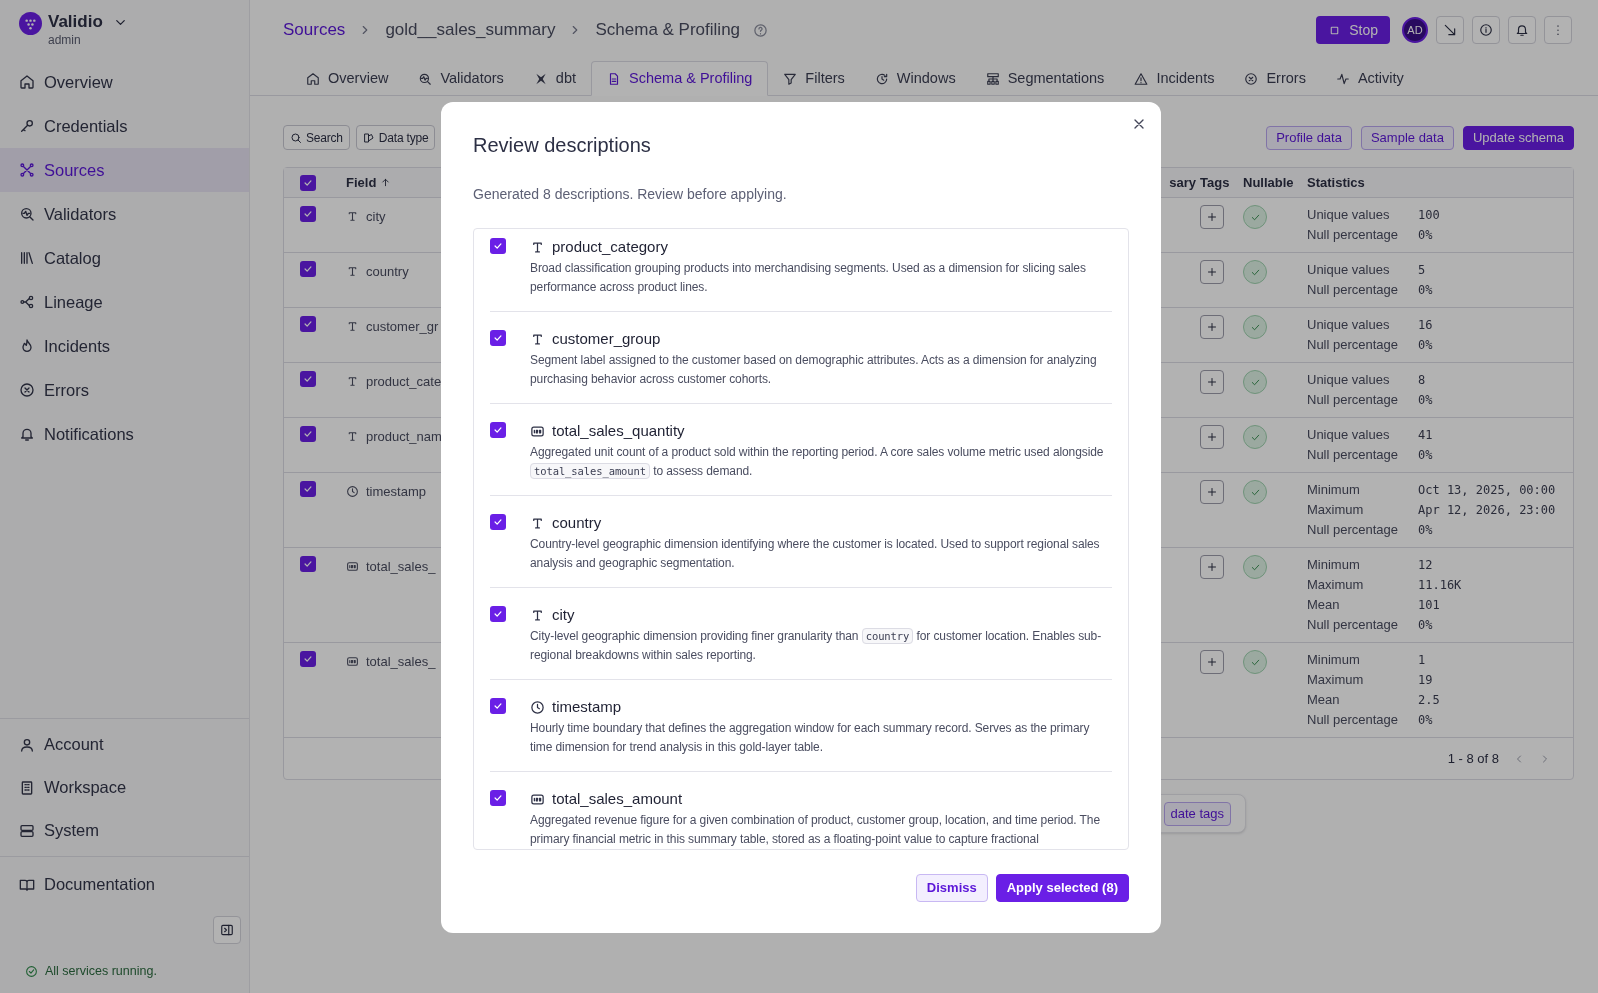 The height and width of the screenshot is (993, 1598). Describe the element at coordinates (124, 788) in the screenshot. I see `nav-item: Workspace` at that location.